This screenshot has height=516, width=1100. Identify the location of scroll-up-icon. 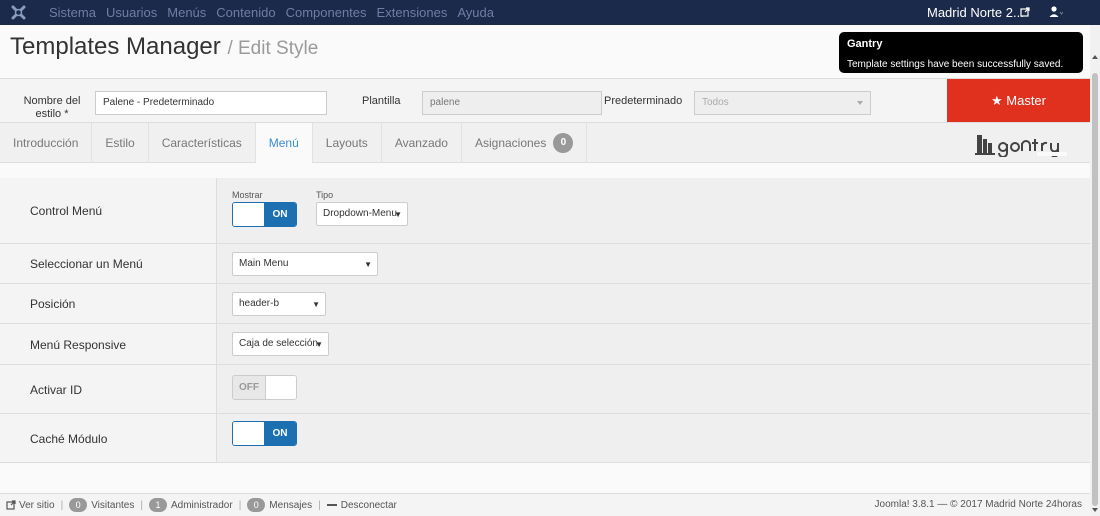
(1095, 57).